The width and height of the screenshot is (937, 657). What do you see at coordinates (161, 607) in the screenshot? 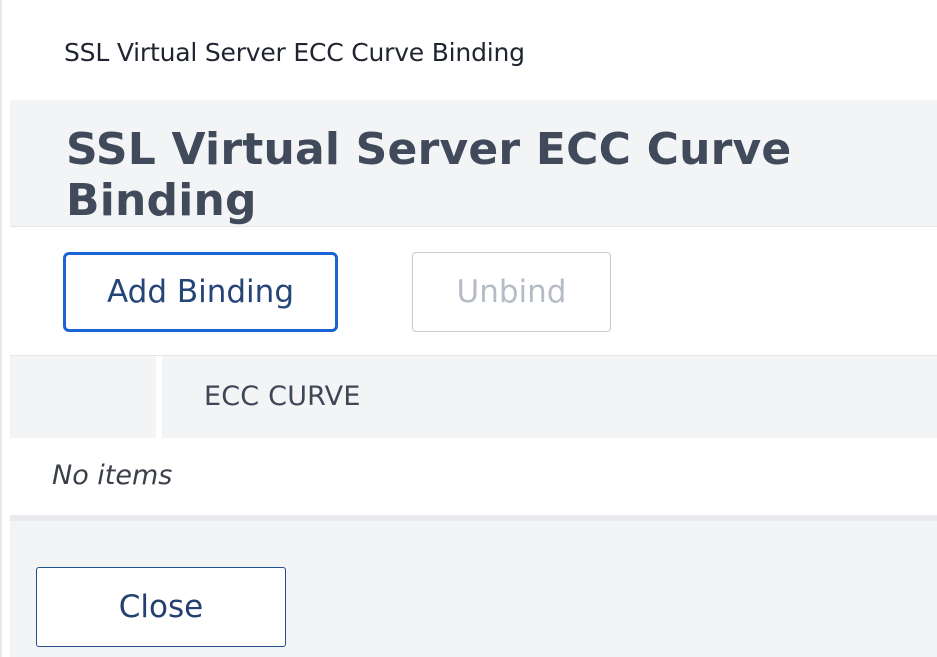
I see `close-button: Close` at bounding box center [161, 607].